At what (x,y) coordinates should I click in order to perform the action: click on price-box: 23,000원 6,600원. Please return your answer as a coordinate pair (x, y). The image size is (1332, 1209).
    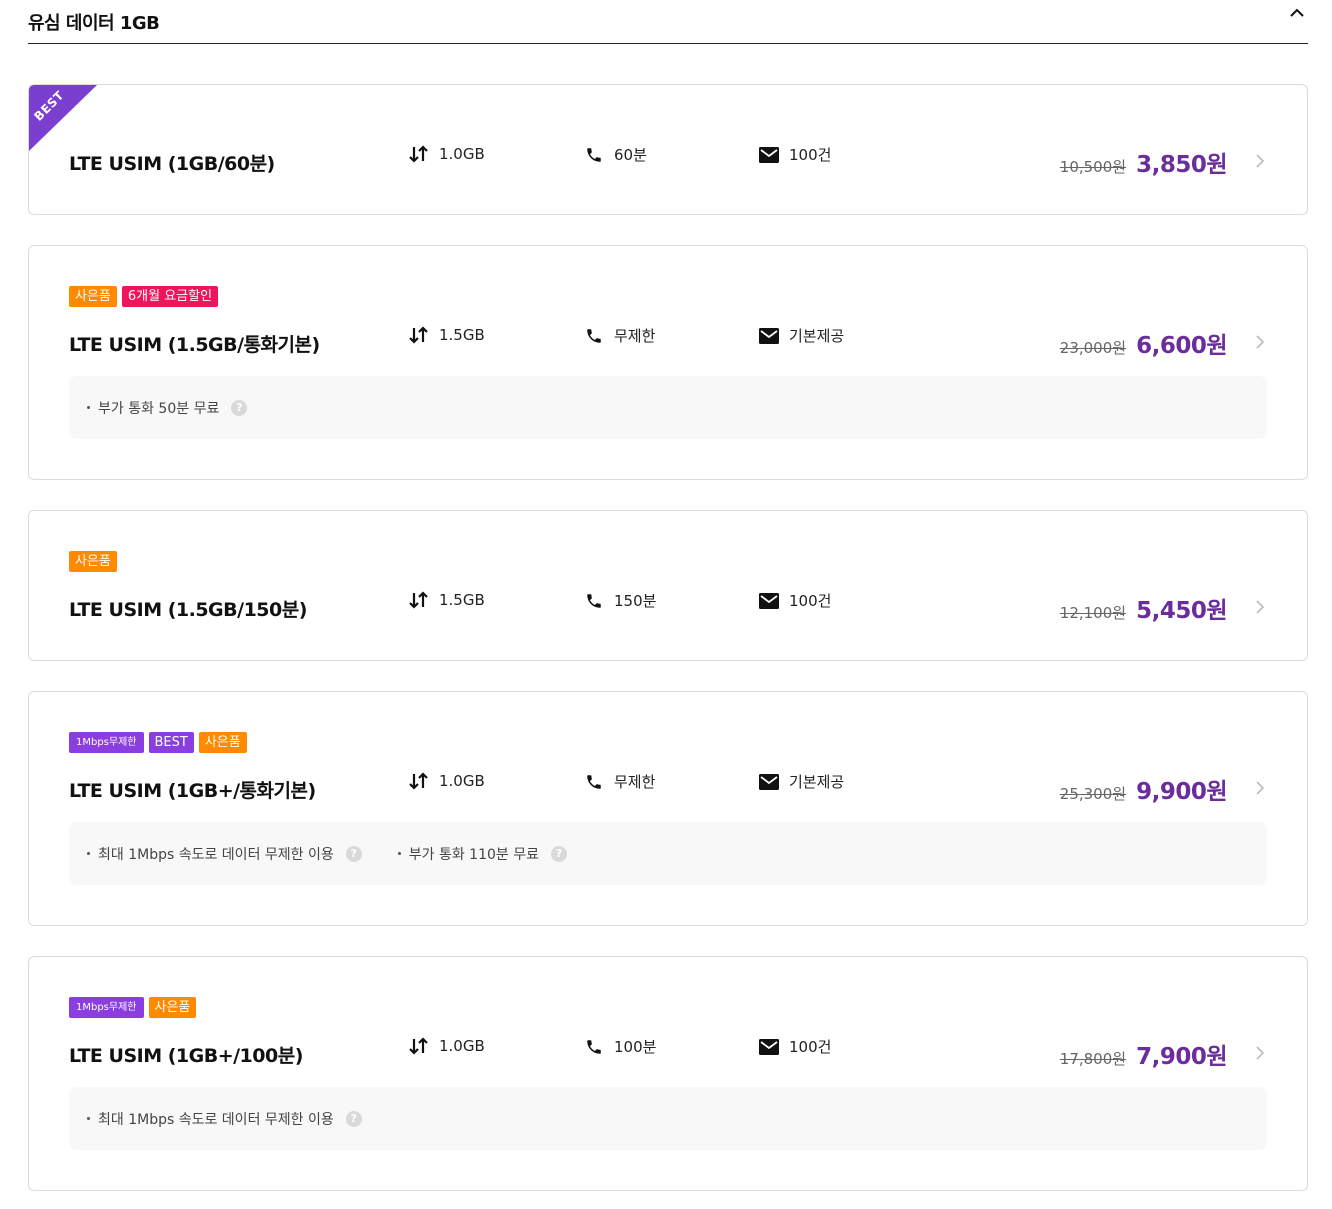
    Looking at the image, I should click on (1143, 343).